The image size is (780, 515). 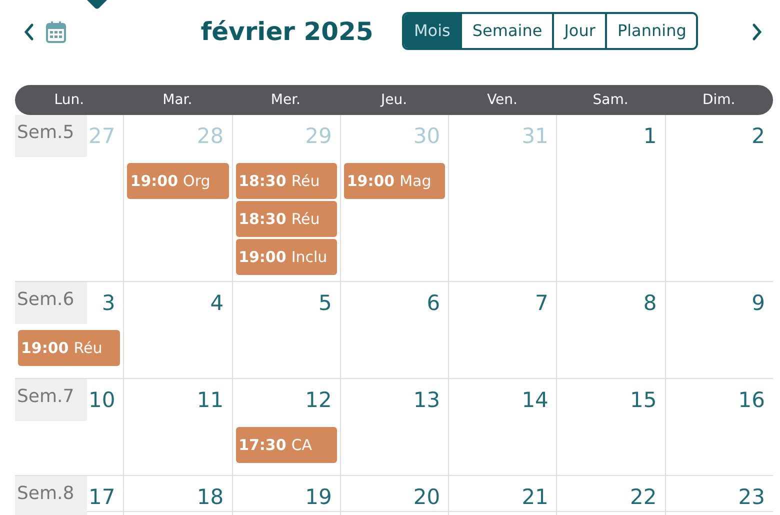 I want to click on day-number: 14, so click(x=539, y=397).